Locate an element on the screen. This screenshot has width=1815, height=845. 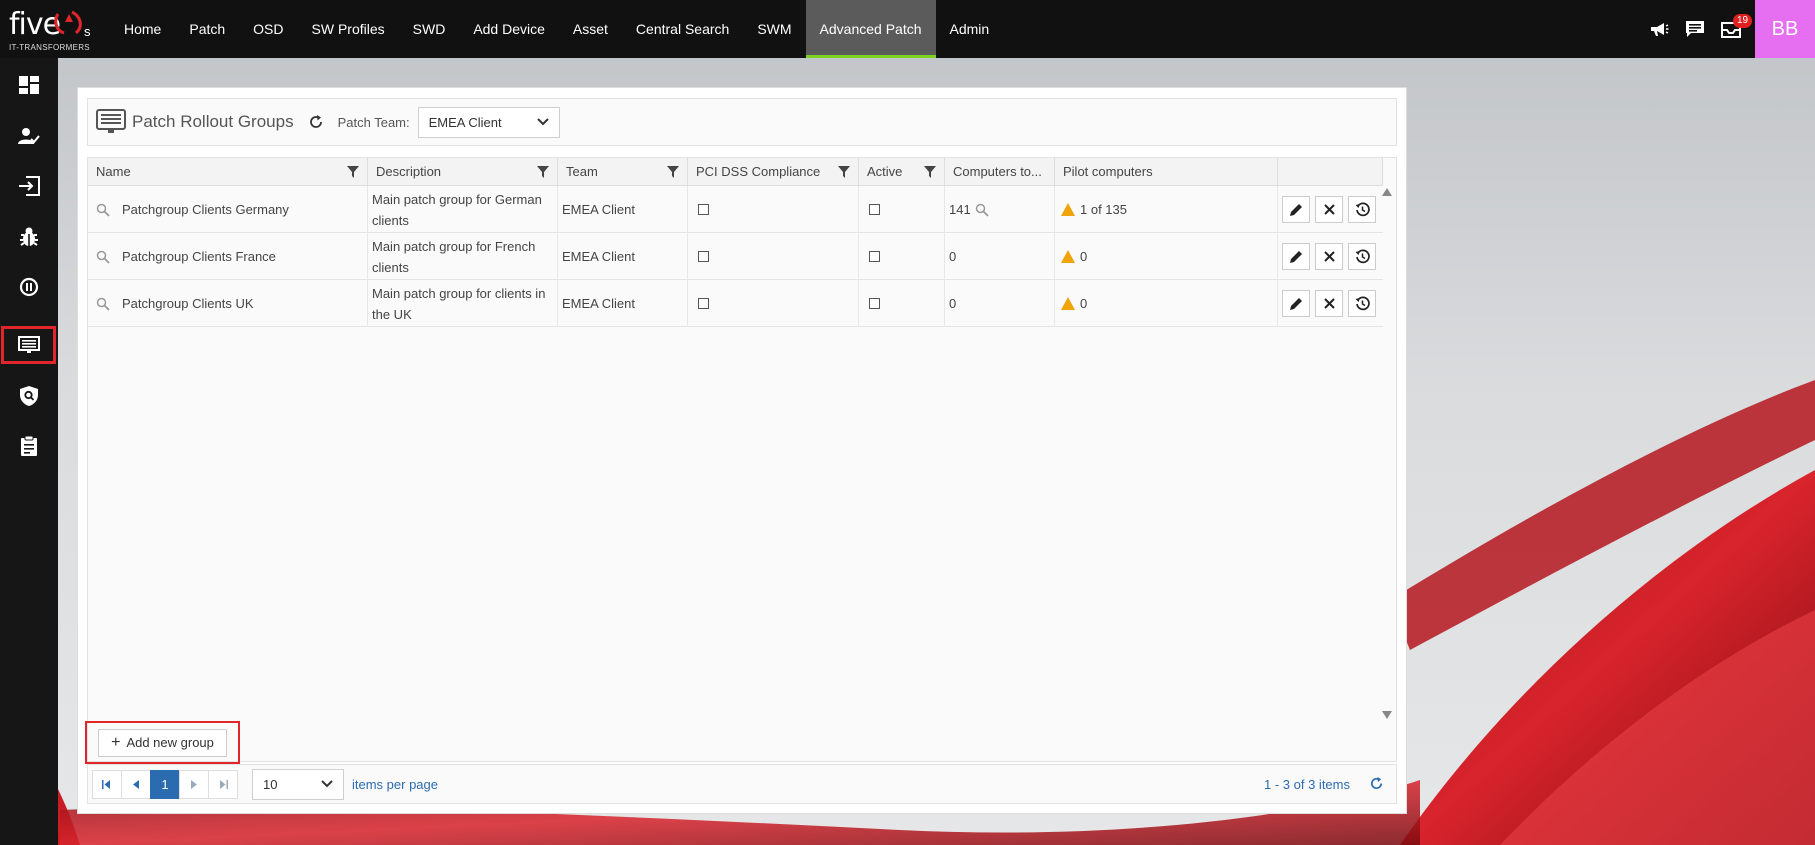
column-name: Name is located at coordinates (228, 172).